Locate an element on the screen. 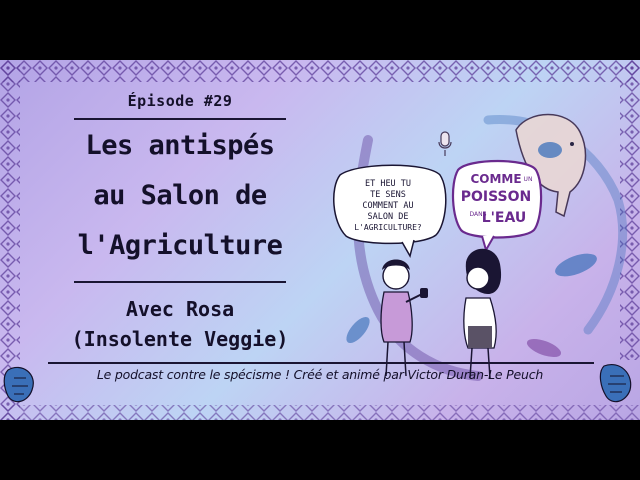 The height and width of the screenshot is (480, 640). guest-line-2: (Insolente Veggie) is located at coordinates (180, 339).